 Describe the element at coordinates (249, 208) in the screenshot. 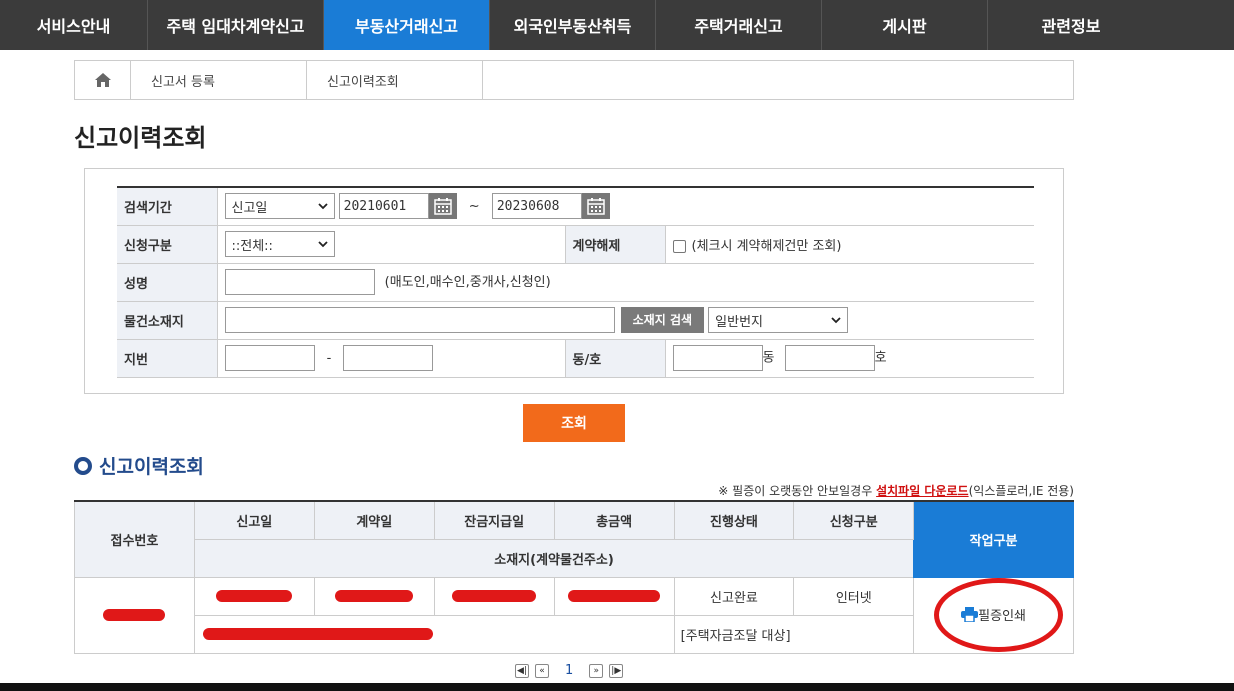

I see `period-type-value: 신고일` at that location.